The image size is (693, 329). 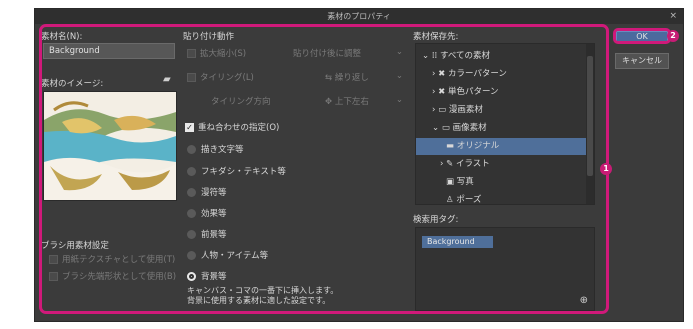 I want to click on callout-badge-1: 1, so click(x=606, y=169).